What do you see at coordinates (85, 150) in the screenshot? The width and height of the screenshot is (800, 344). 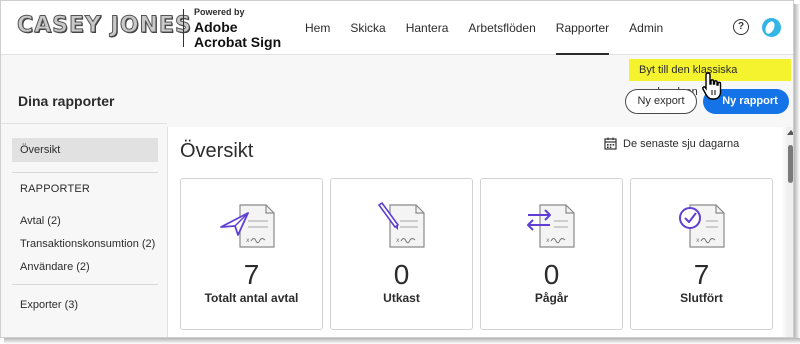 I see `sidebar-item-overview: Översikt` at bounding box center [85, 150].